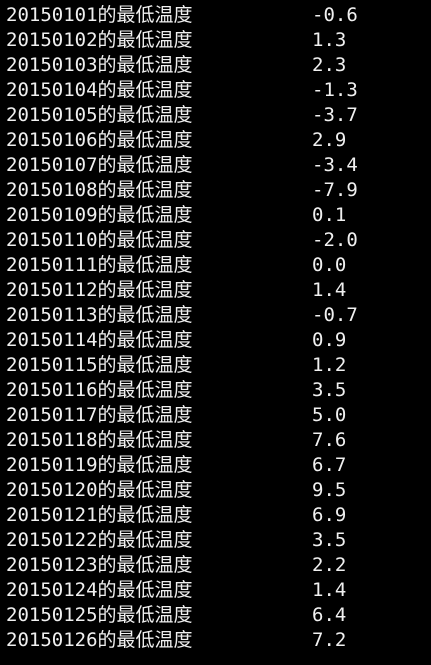 The height and width of the screenshot is (665, 431). Describe the element at coordinates (99, 640) in the screenshot. I see `date-label: 20150126的最低温度` at that location.